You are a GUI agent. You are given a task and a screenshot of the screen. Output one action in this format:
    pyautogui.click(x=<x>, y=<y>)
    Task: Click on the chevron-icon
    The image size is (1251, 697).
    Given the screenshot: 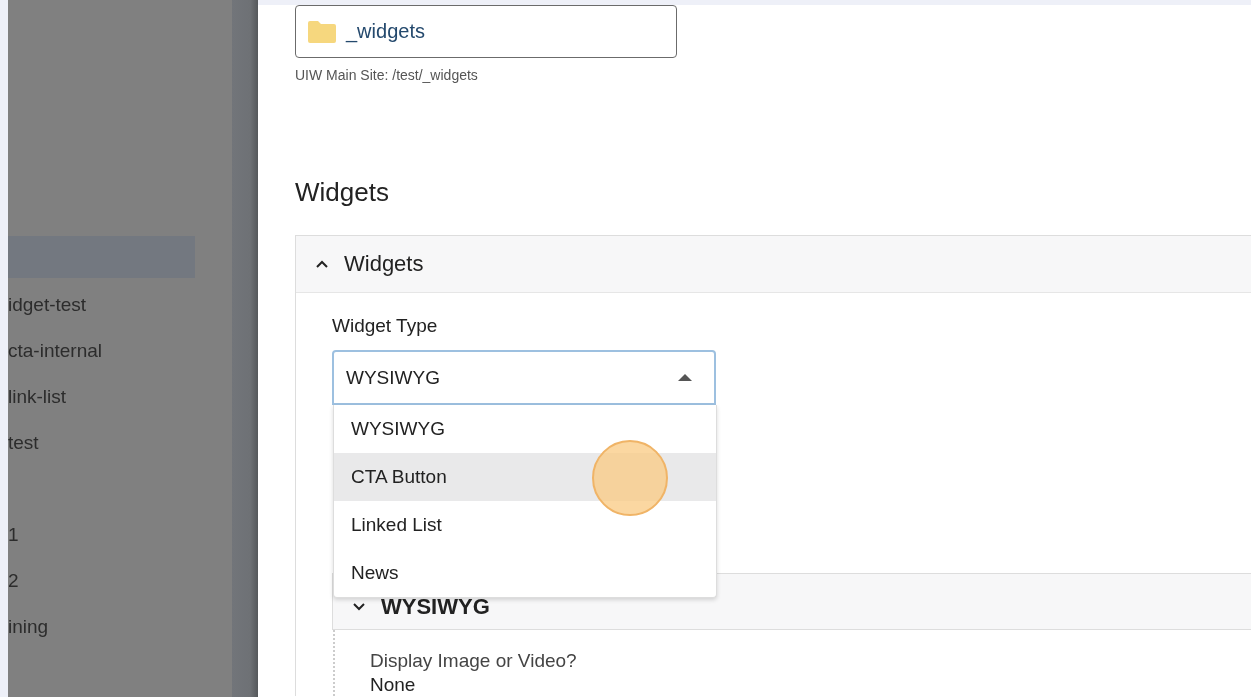 What is the action you would take?
    pyautogui.click(x=359, y=606)
    